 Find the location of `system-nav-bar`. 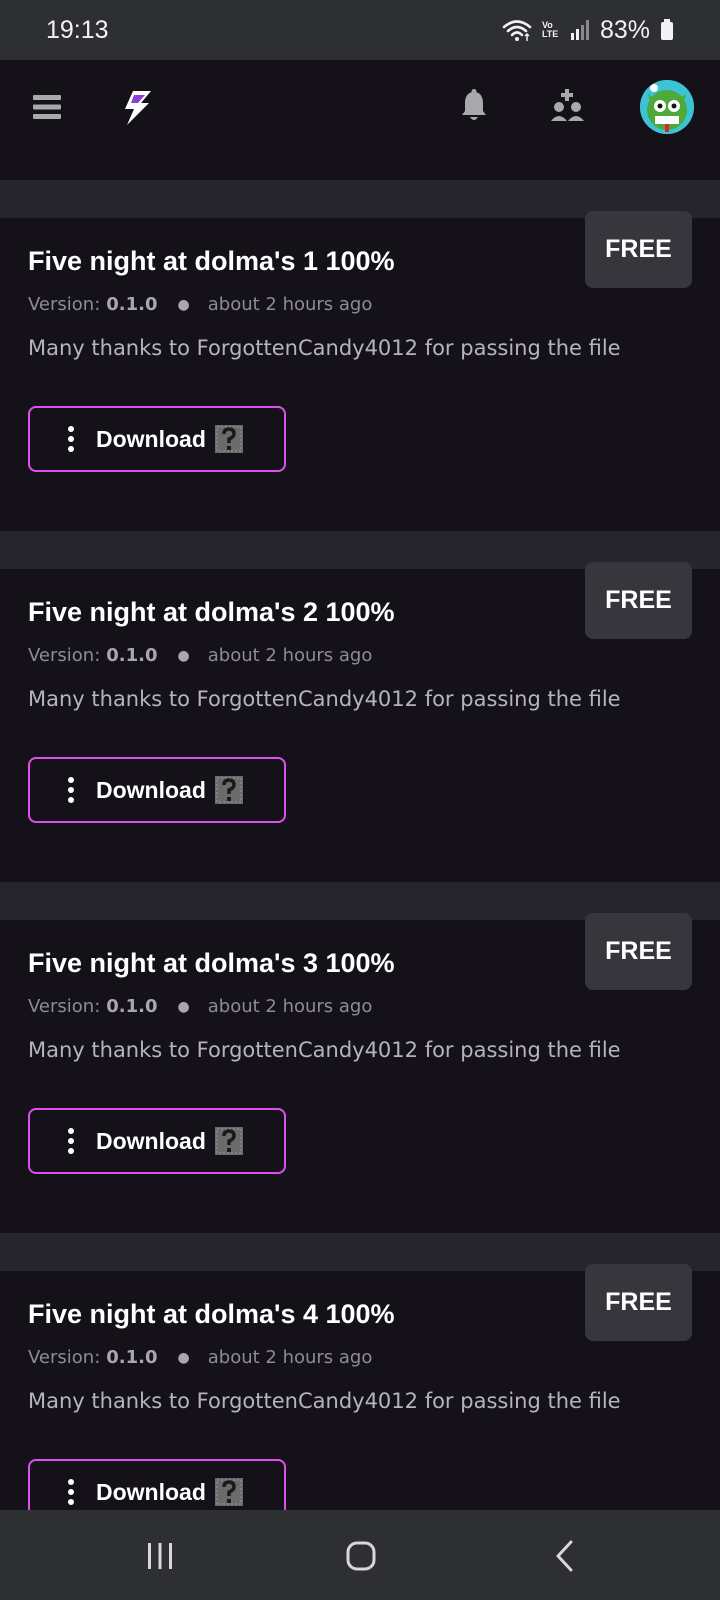

system-nav-bar is located at coordinates (360, 1555).